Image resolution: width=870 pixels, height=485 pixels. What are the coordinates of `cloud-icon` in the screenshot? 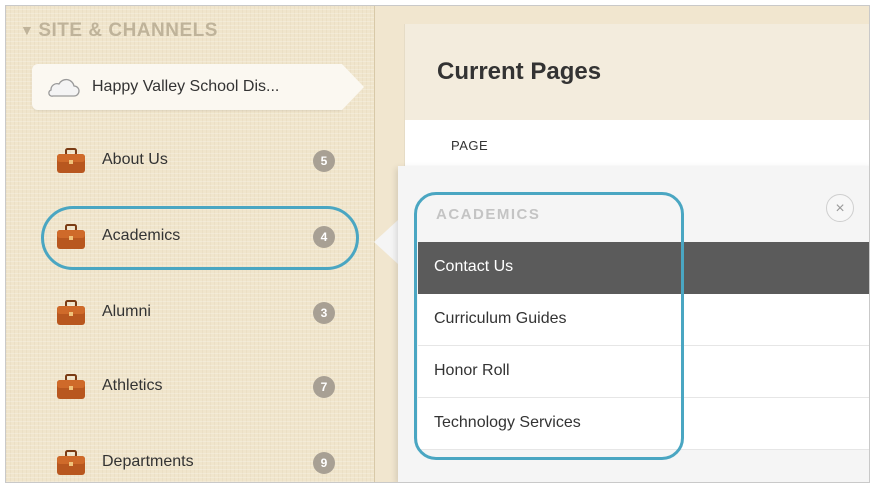 It's located at (64, 87).